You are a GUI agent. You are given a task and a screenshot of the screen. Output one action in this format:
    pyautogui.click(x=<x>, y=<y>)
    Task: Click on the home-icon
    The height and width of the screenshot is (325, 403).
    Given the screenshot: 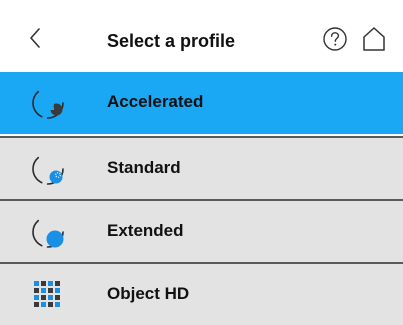 What is the action you would take?
    pyautogui.click(x=374, y=39)
    